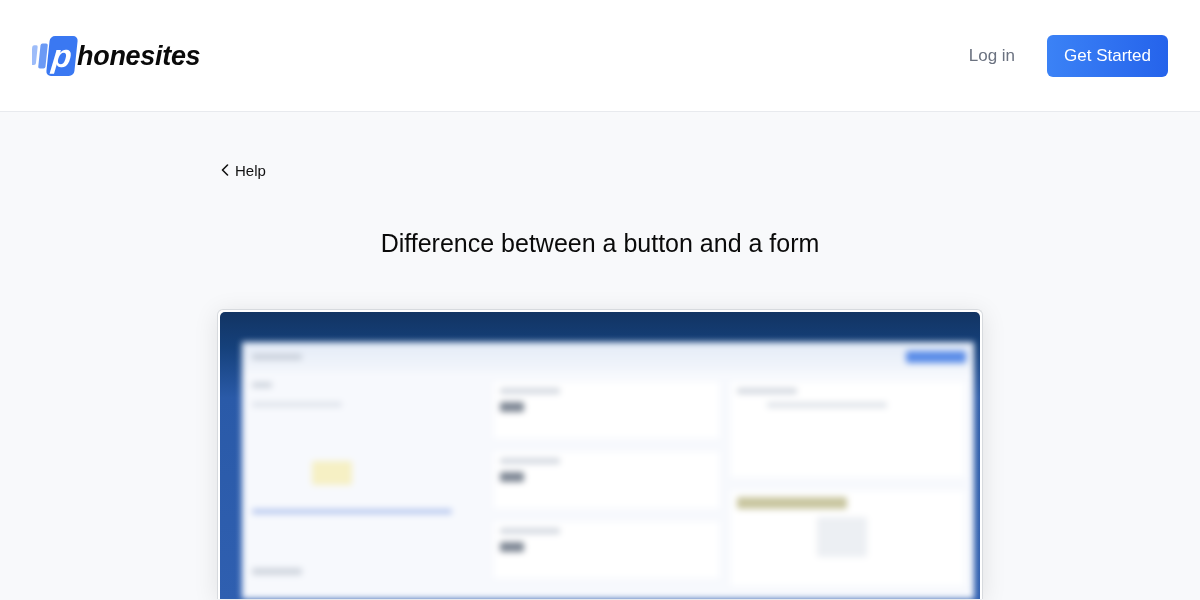 Image resolution: width=1200 pixels, height=600 pixels. What do you see at coordinates (600, 243) in the screenshot?
I see `article-title: Difference between a button and a form` at bounding box center [600, 243].